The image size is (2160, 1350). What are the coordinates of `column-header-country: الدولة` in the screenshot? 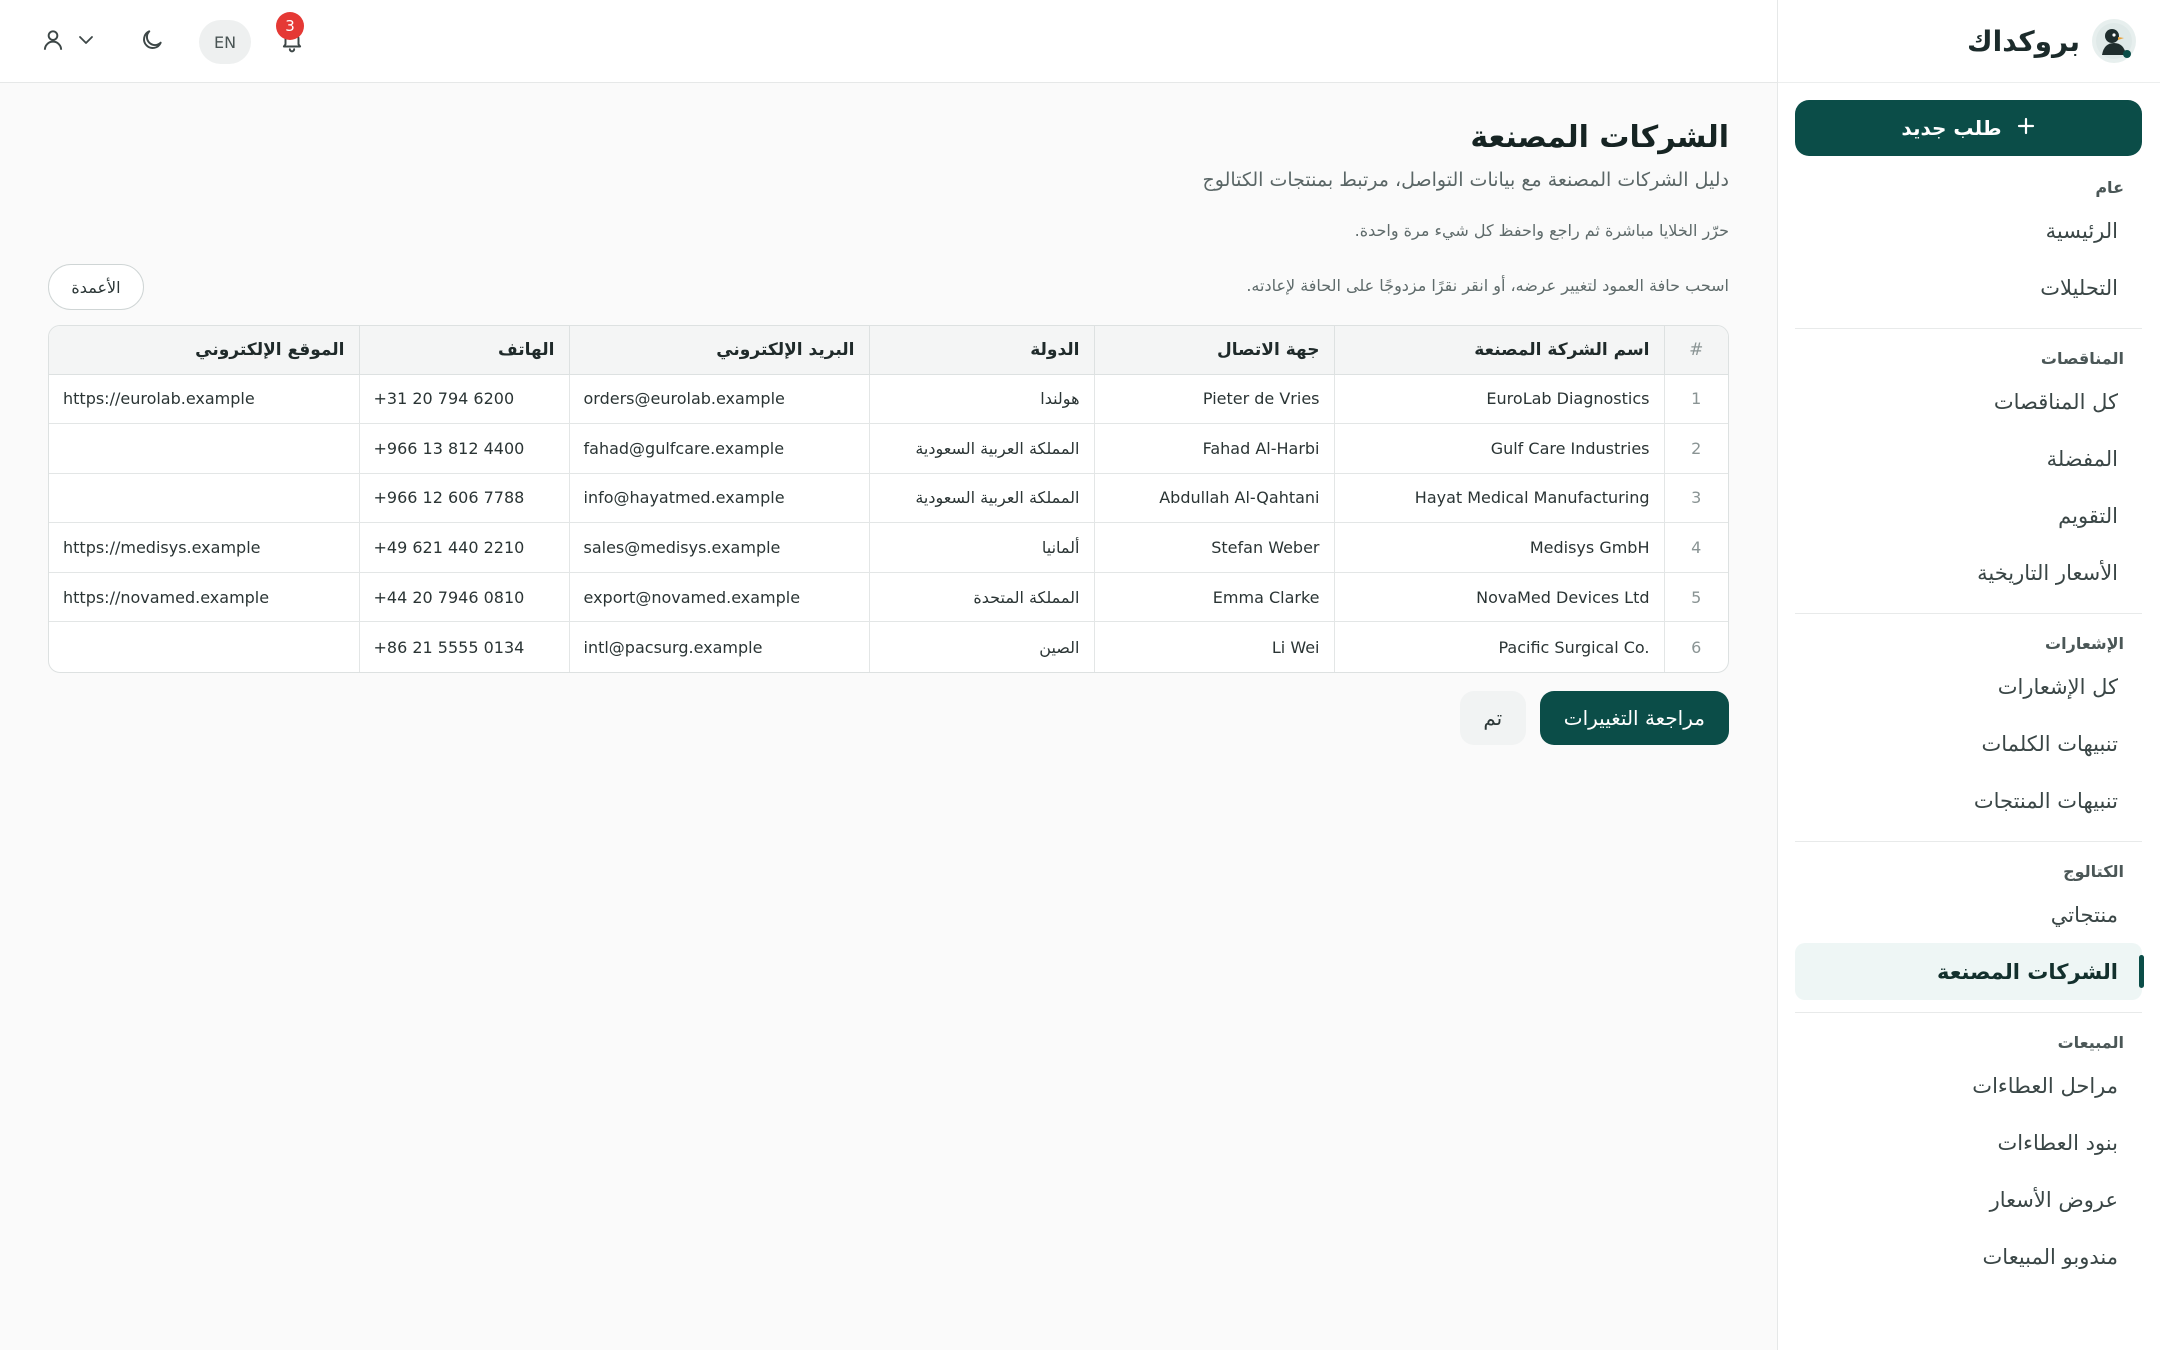 It's located at (981, 350).